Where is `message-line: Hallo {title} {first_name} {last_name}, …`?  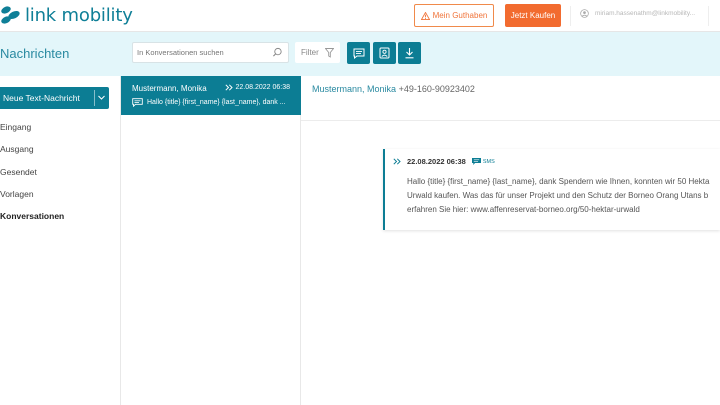 message-line: Hallo {title} {first_name} {last_name}, … is located at coordinates (558, 181).